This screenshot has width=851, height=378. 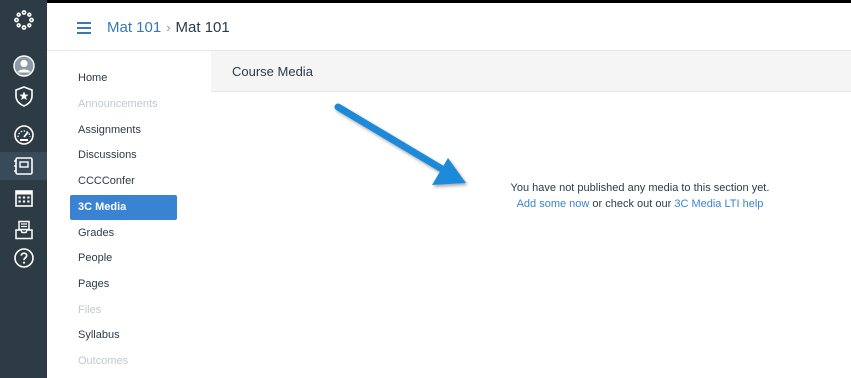 I want to click on global-nav, so click(x=23, y=189).